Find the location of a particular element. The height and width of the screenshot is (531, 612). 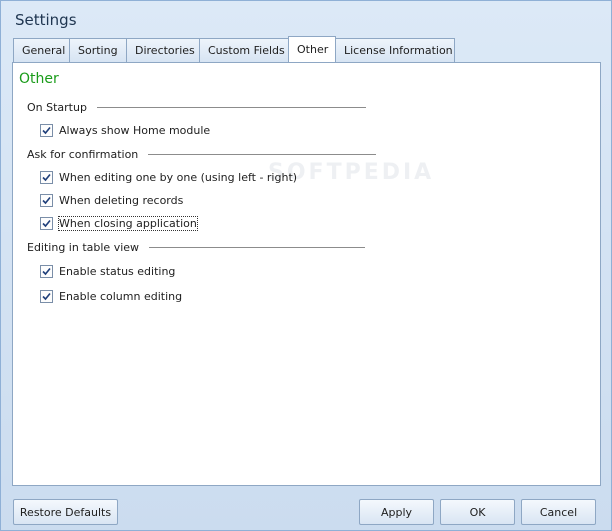

group-ask-for-confirmation: Ask for confirmation is located at coordinates (202, 154).